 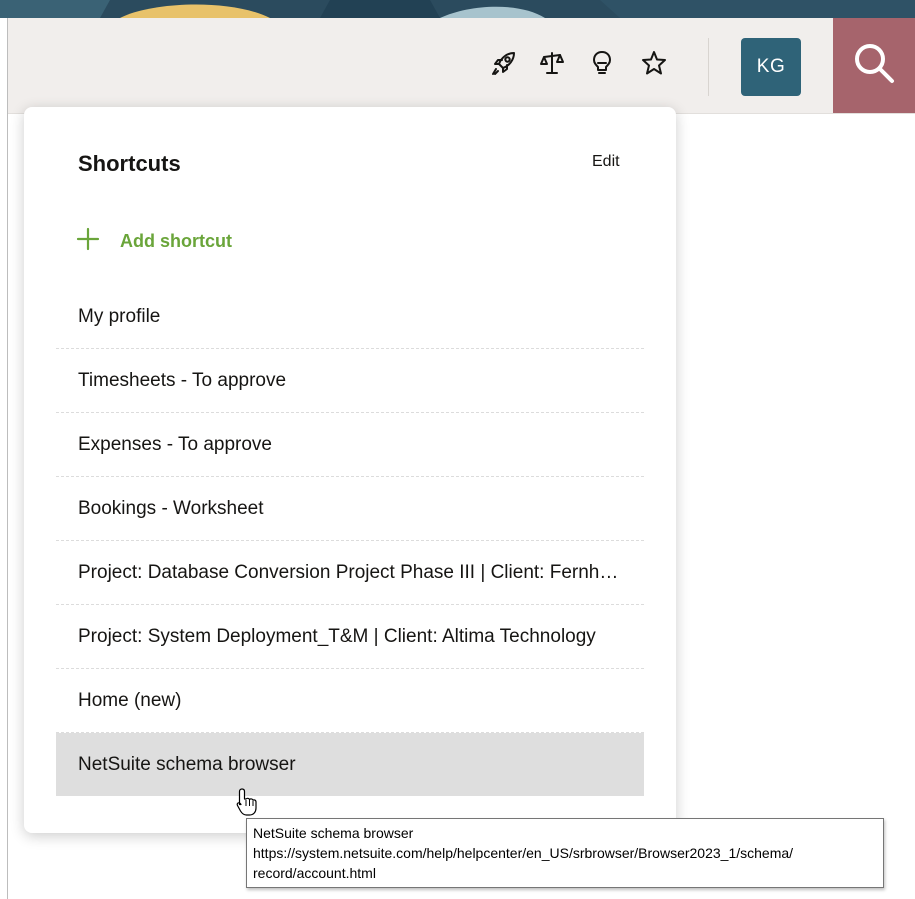 What do you see at coordinates (606, 162) in the screenshot?
I see `edit-button: Edit` at bounding box center [606, 162].